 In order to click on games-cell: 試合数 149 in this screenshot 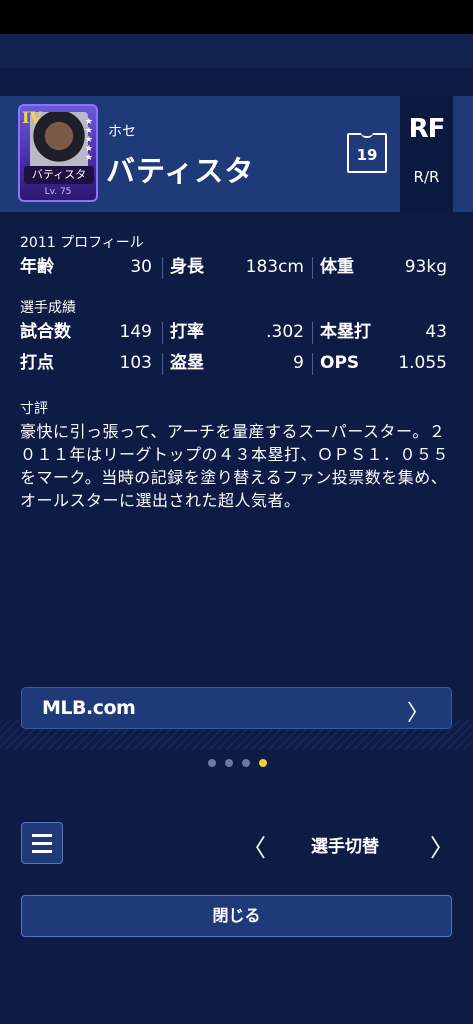, I will do `click(89, 332)`.